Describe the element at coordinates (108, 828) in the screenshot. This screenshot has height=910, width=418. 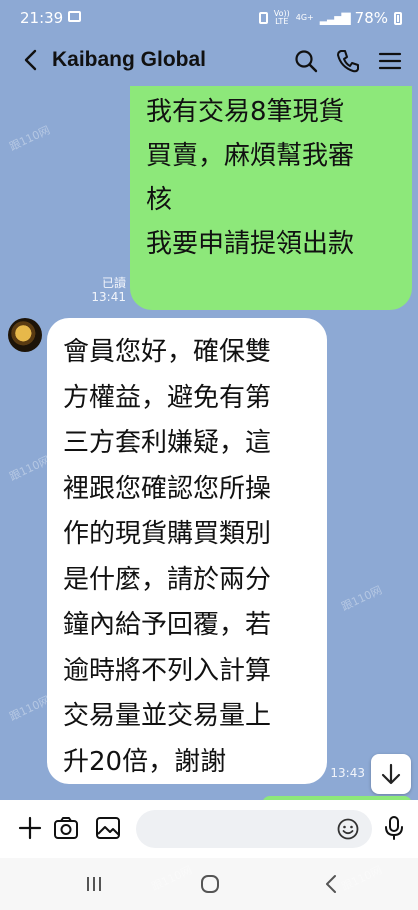
I see `image-icon` at that location.